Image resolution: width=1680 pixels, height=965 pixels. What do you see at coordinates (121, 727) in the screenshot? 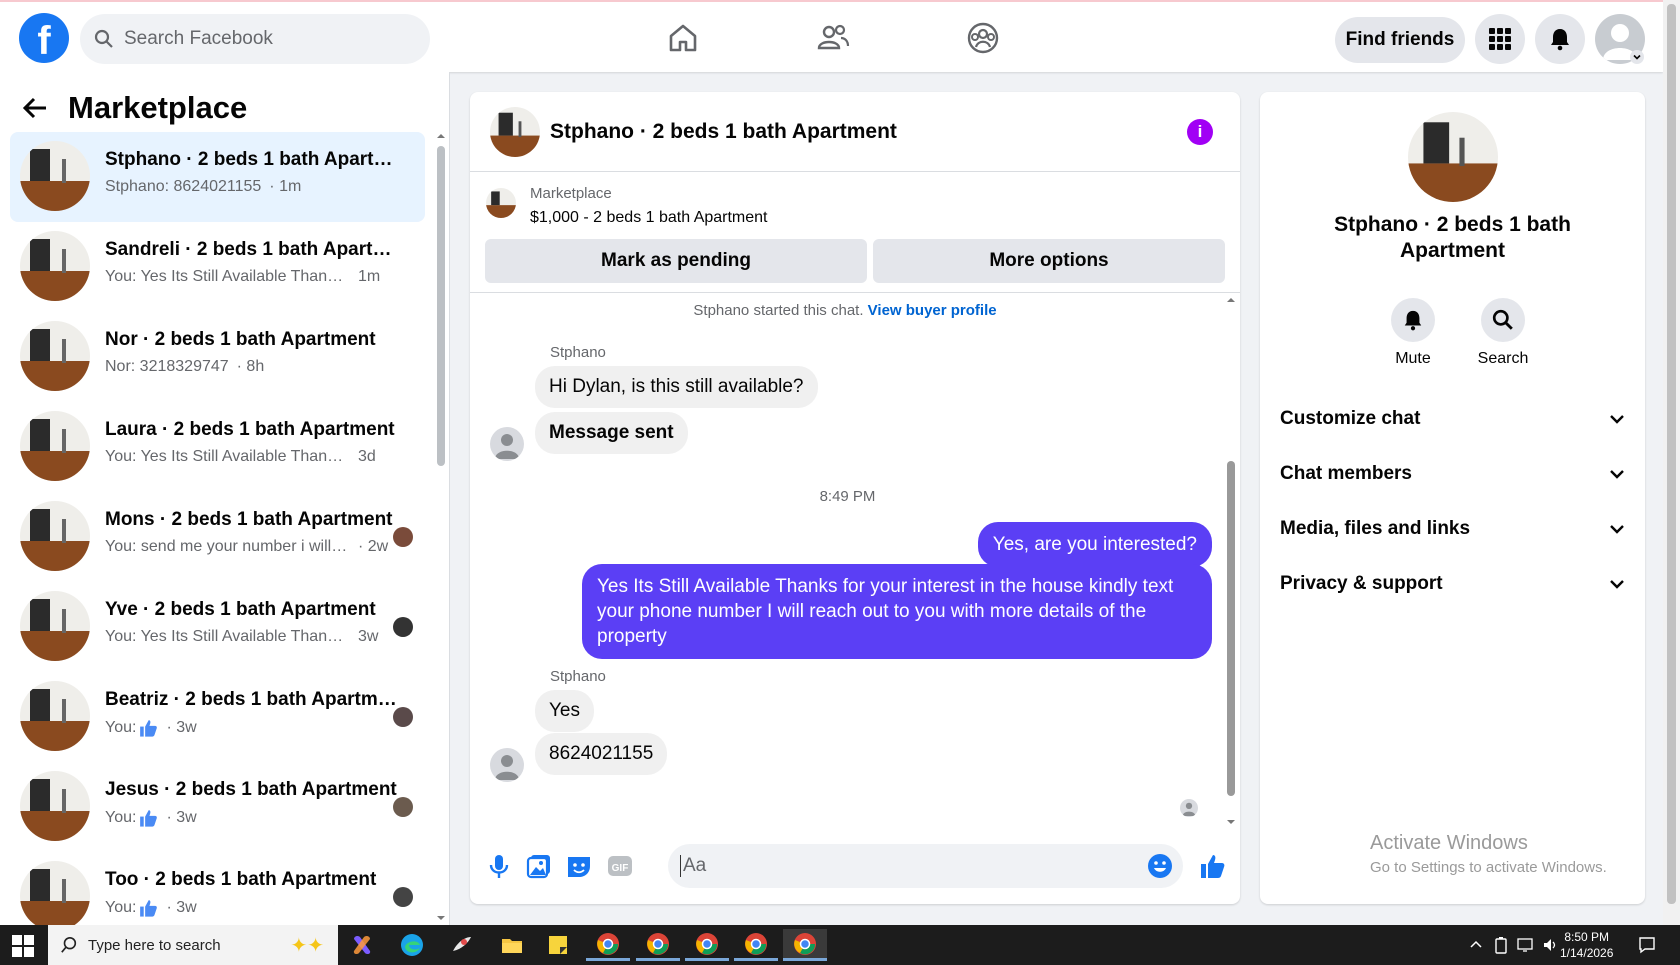
I see `preview-text: You:` at bounding box center [121, 727].